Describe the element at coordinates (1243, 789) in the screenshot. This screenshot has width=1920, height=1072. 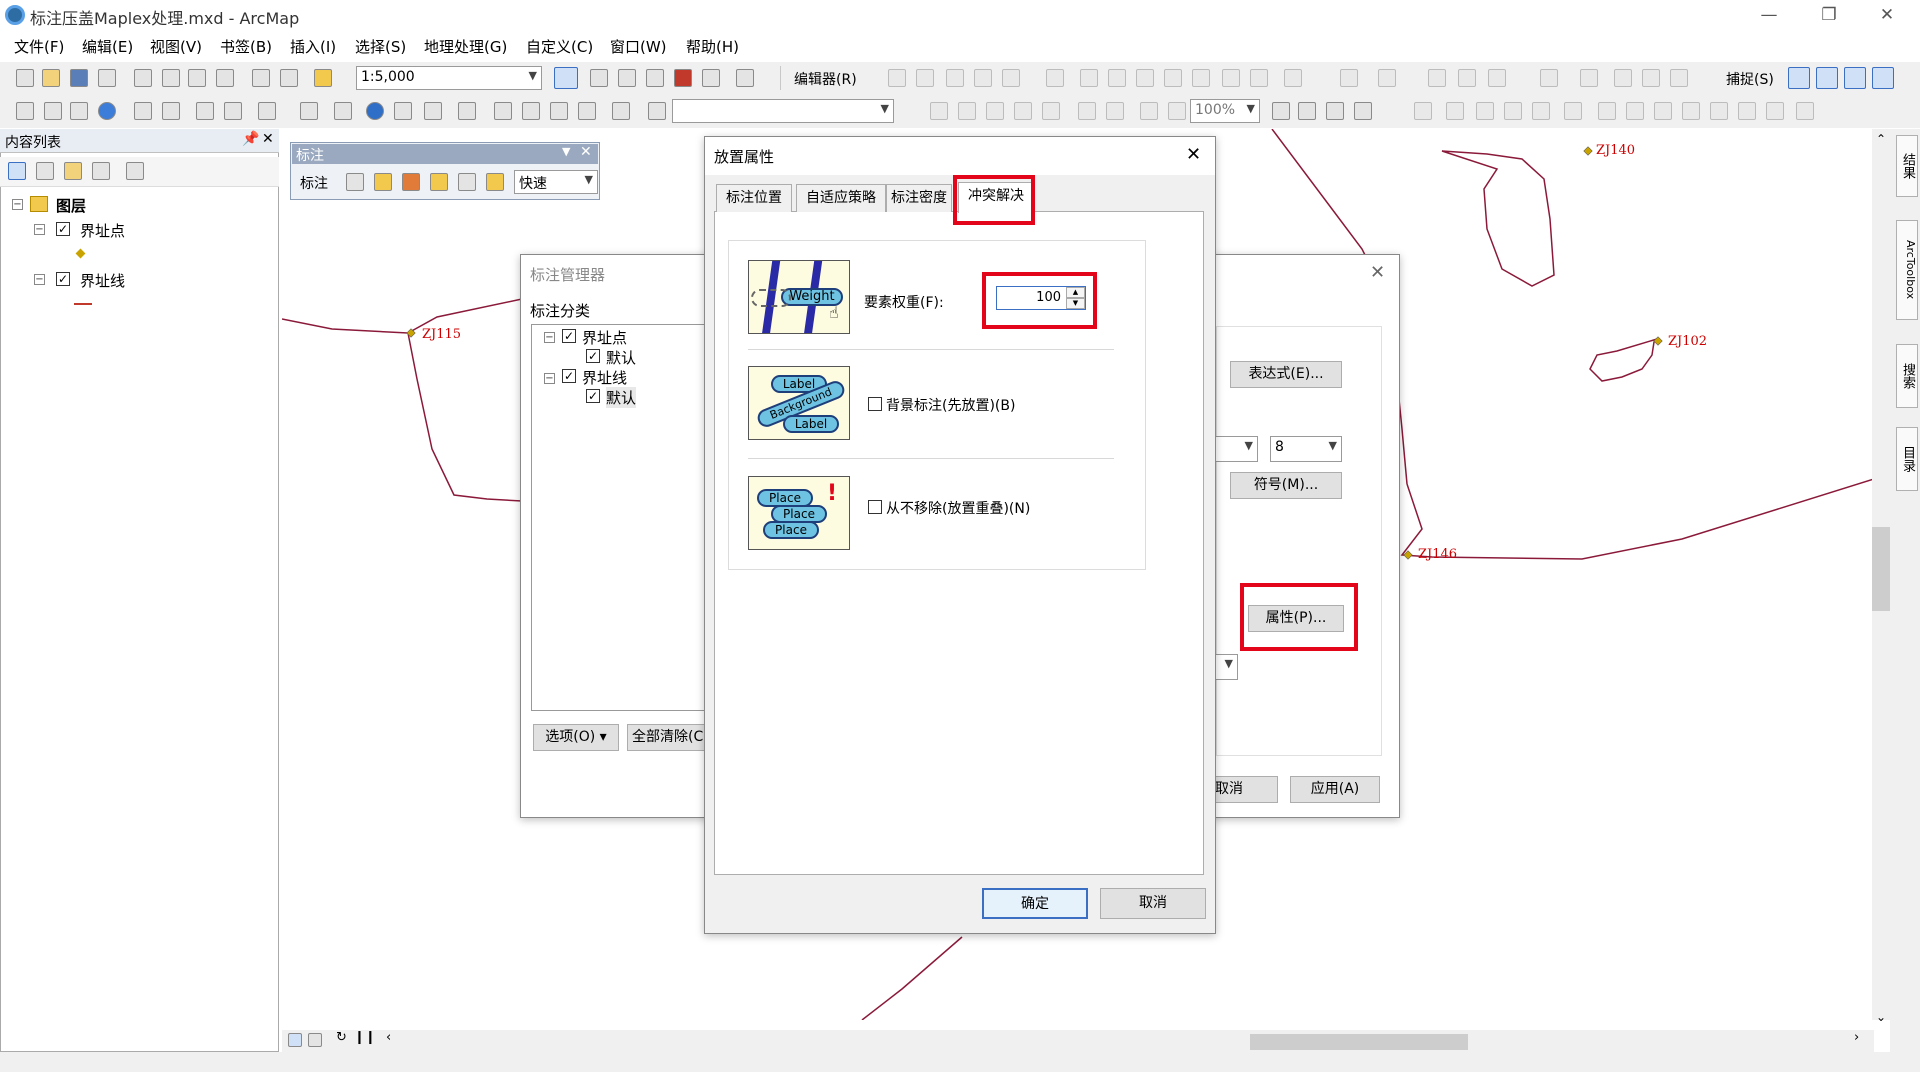
I see `label-manager-cancel-button: 取消` at that location.